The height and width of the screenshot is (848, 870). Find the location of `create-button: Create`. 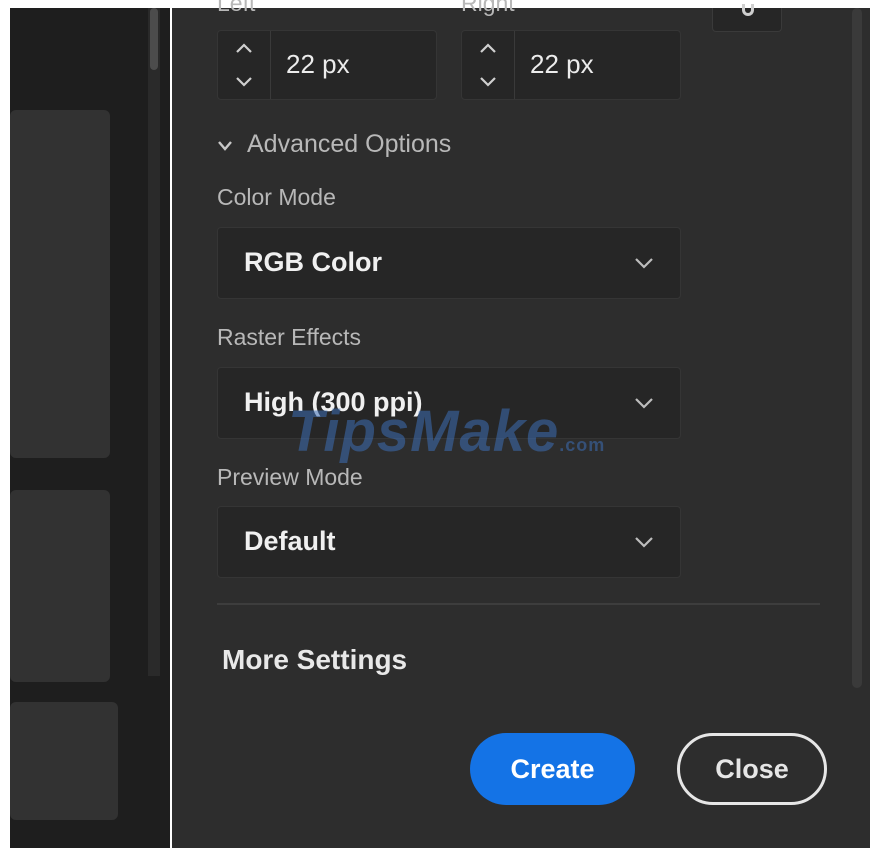

create-button: Create is located at coordinates (552, 769).